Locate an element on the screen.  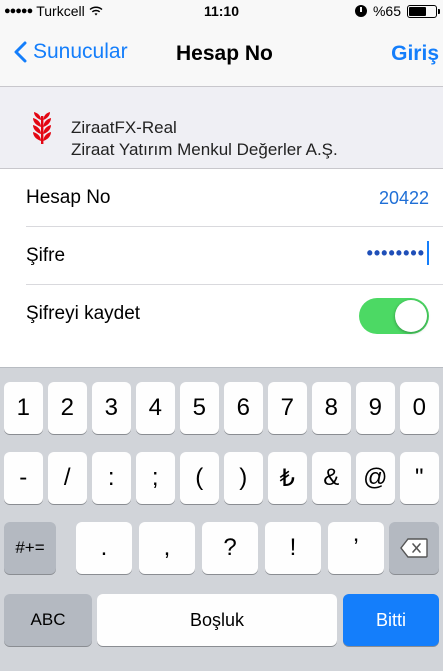
password-label: Şifre is located at coordinates (46, 255).